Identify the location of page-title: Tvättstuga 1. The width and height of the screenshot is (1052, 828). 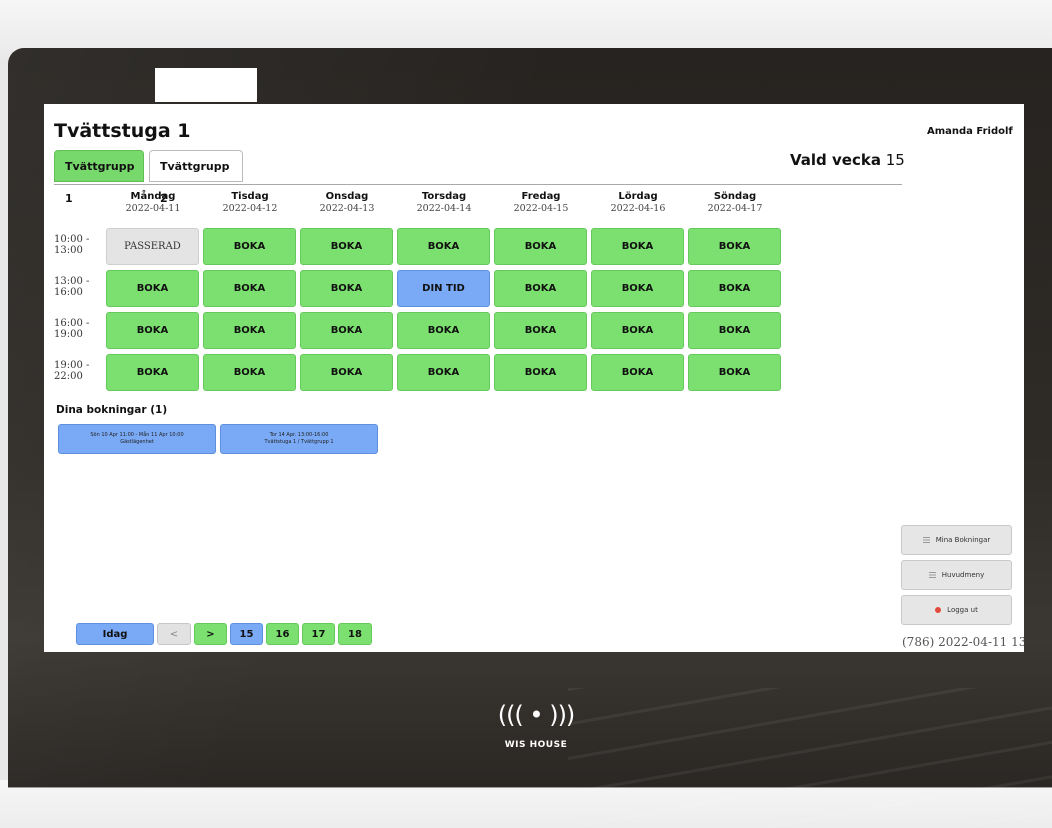
(122, 131).